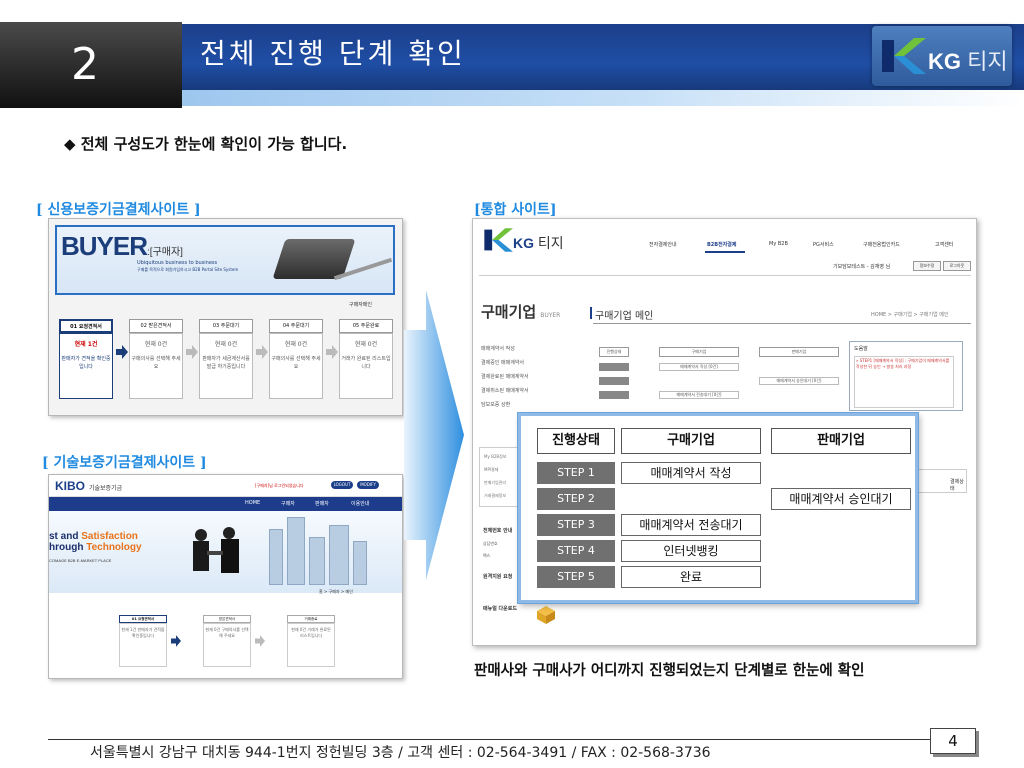 The image size is (1024, 768). Describe the element at coordinates (498, 531) in the screenshot. I see `stats-title: 전체번호 안내` at that location.